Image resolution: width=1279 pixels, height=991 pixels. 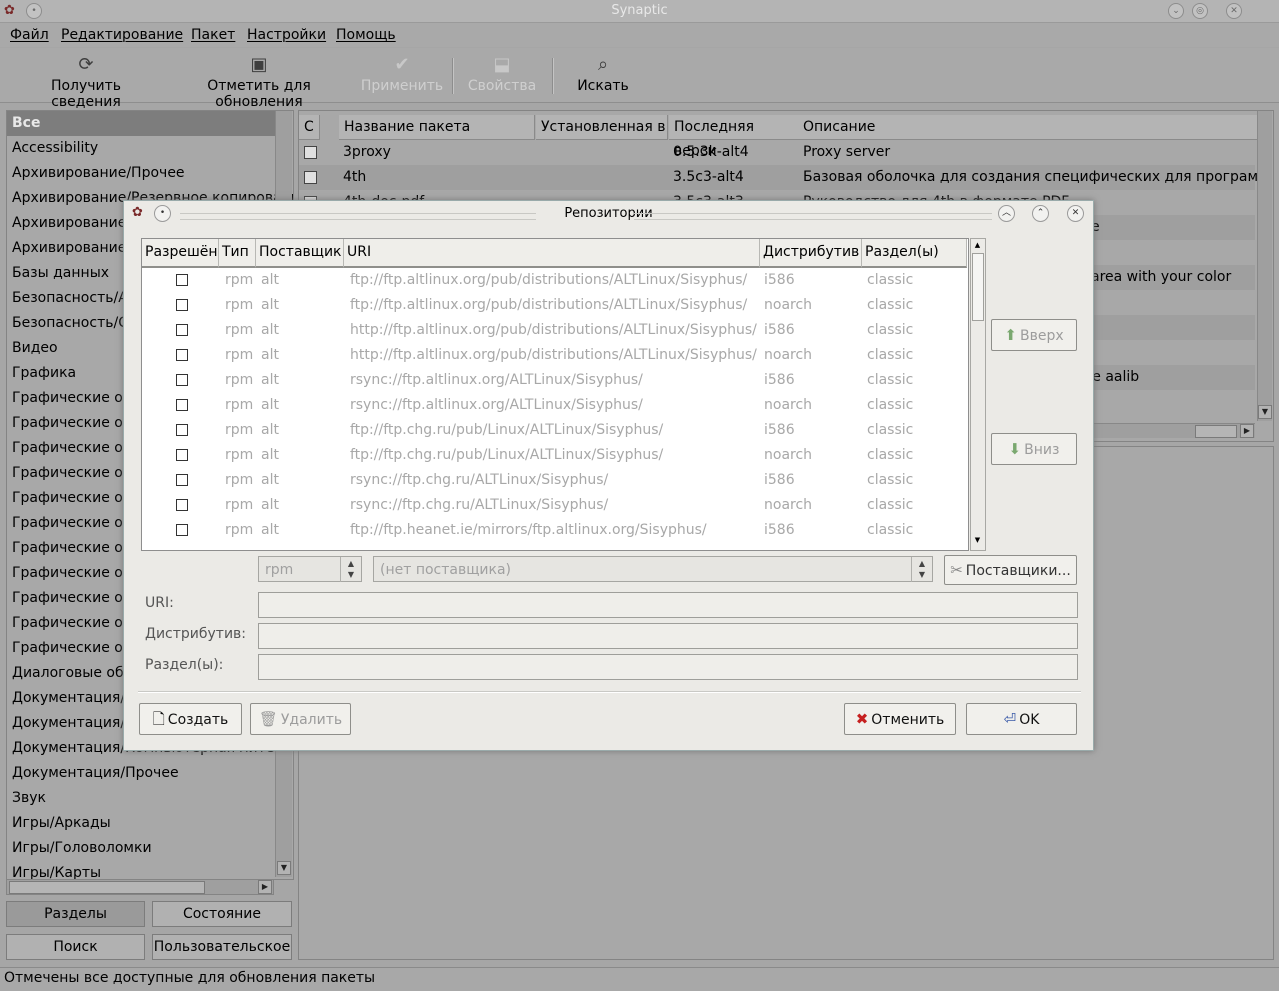 What do you see at coordinates (668, 605) in the screenshot?
I see `uri-input` at bounding box center [668, 605].